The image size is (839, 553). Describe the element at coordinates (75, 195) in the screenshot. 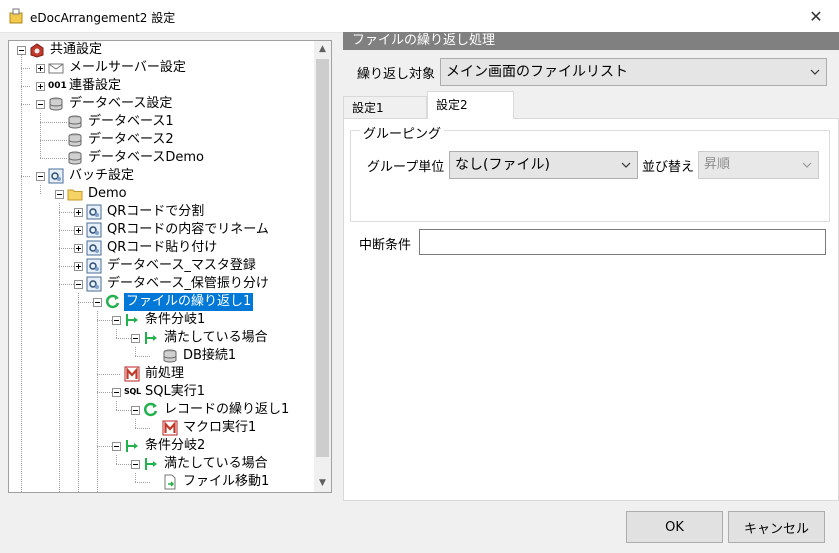

I see `folder-icon` at that location.